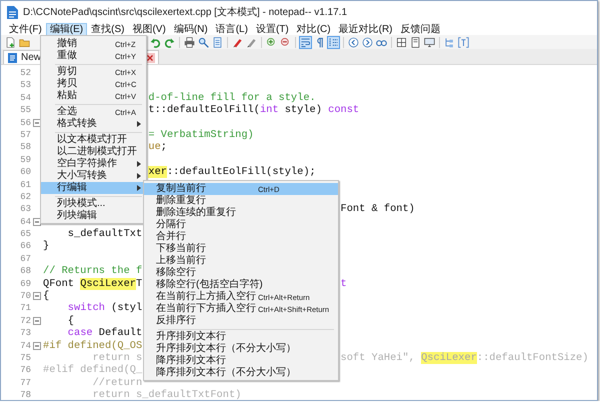 The width and height of the screenshot is (600, 402). I want to click on line-number: 61, so click(25, 184).